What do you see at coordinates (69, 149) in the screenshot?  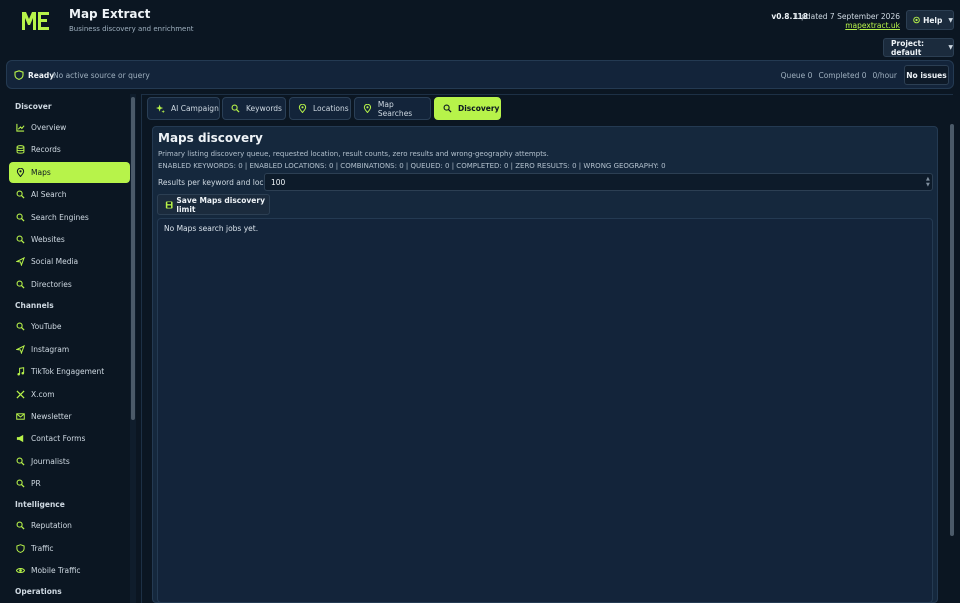 I see `sidebar-item-records: Records` at bounding box center [69, 149].